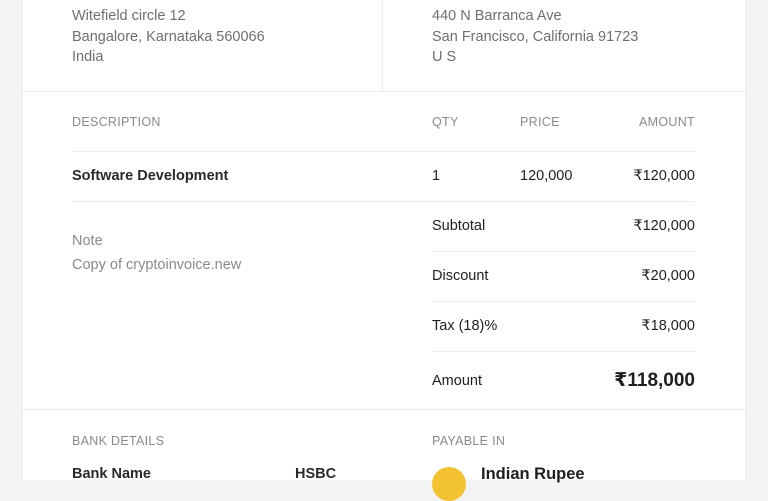 The width and height of the screenshot is (768, 501). What do you see at coordinates (459, 226) in the screenshot?
I see `subtotal-label: Subtotal` at bounding box center [459, 226].